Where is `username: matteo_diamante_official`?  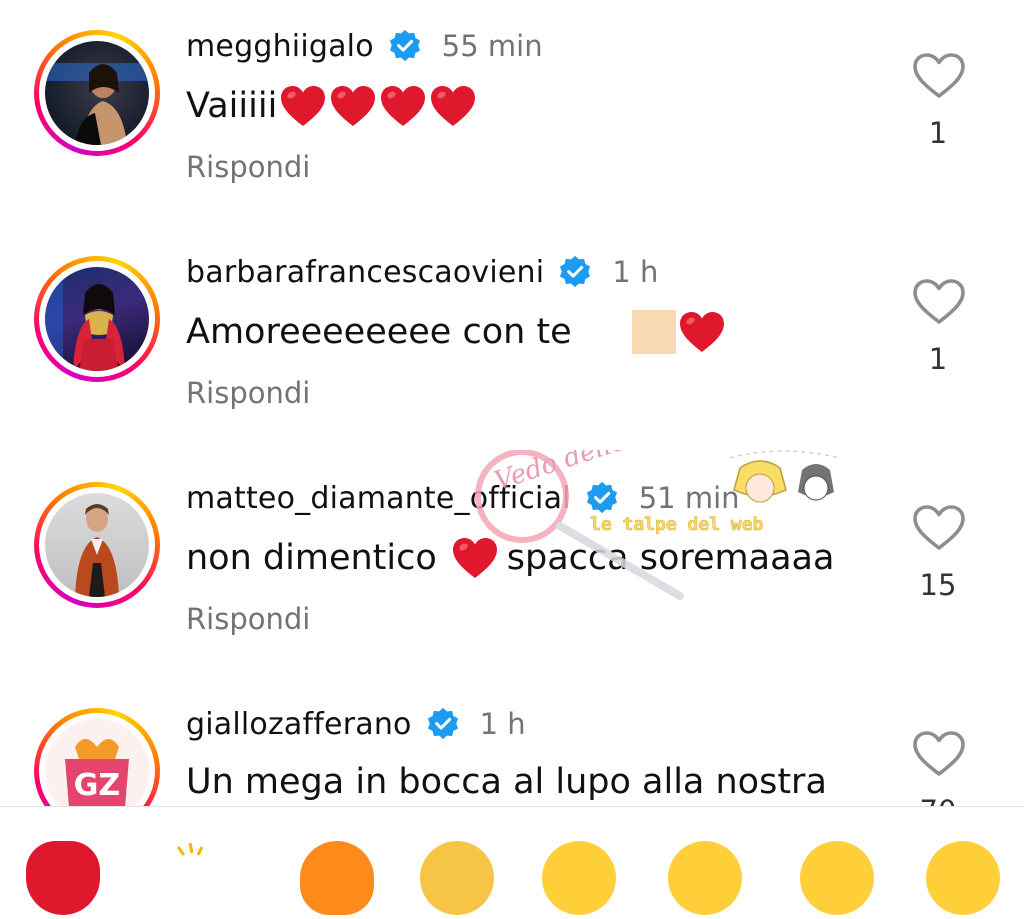
username: matteo_diamante_official is located at coordinates (378, 498).